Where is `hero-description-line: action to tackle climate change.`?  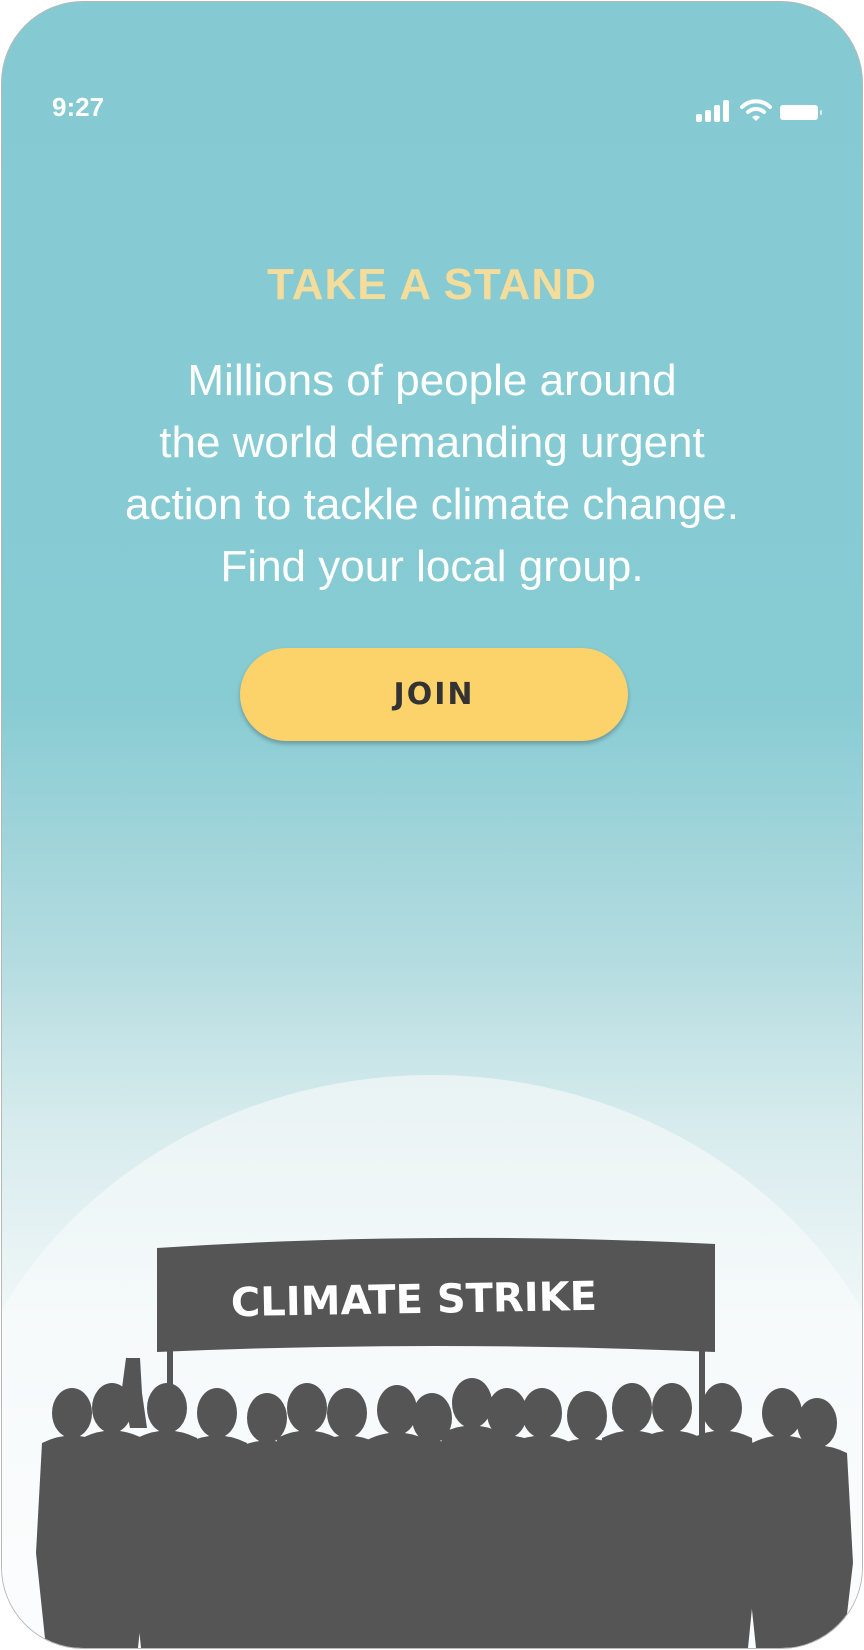
hero-description-line: action to tackle climate change. is located at coordinates (432, 504).